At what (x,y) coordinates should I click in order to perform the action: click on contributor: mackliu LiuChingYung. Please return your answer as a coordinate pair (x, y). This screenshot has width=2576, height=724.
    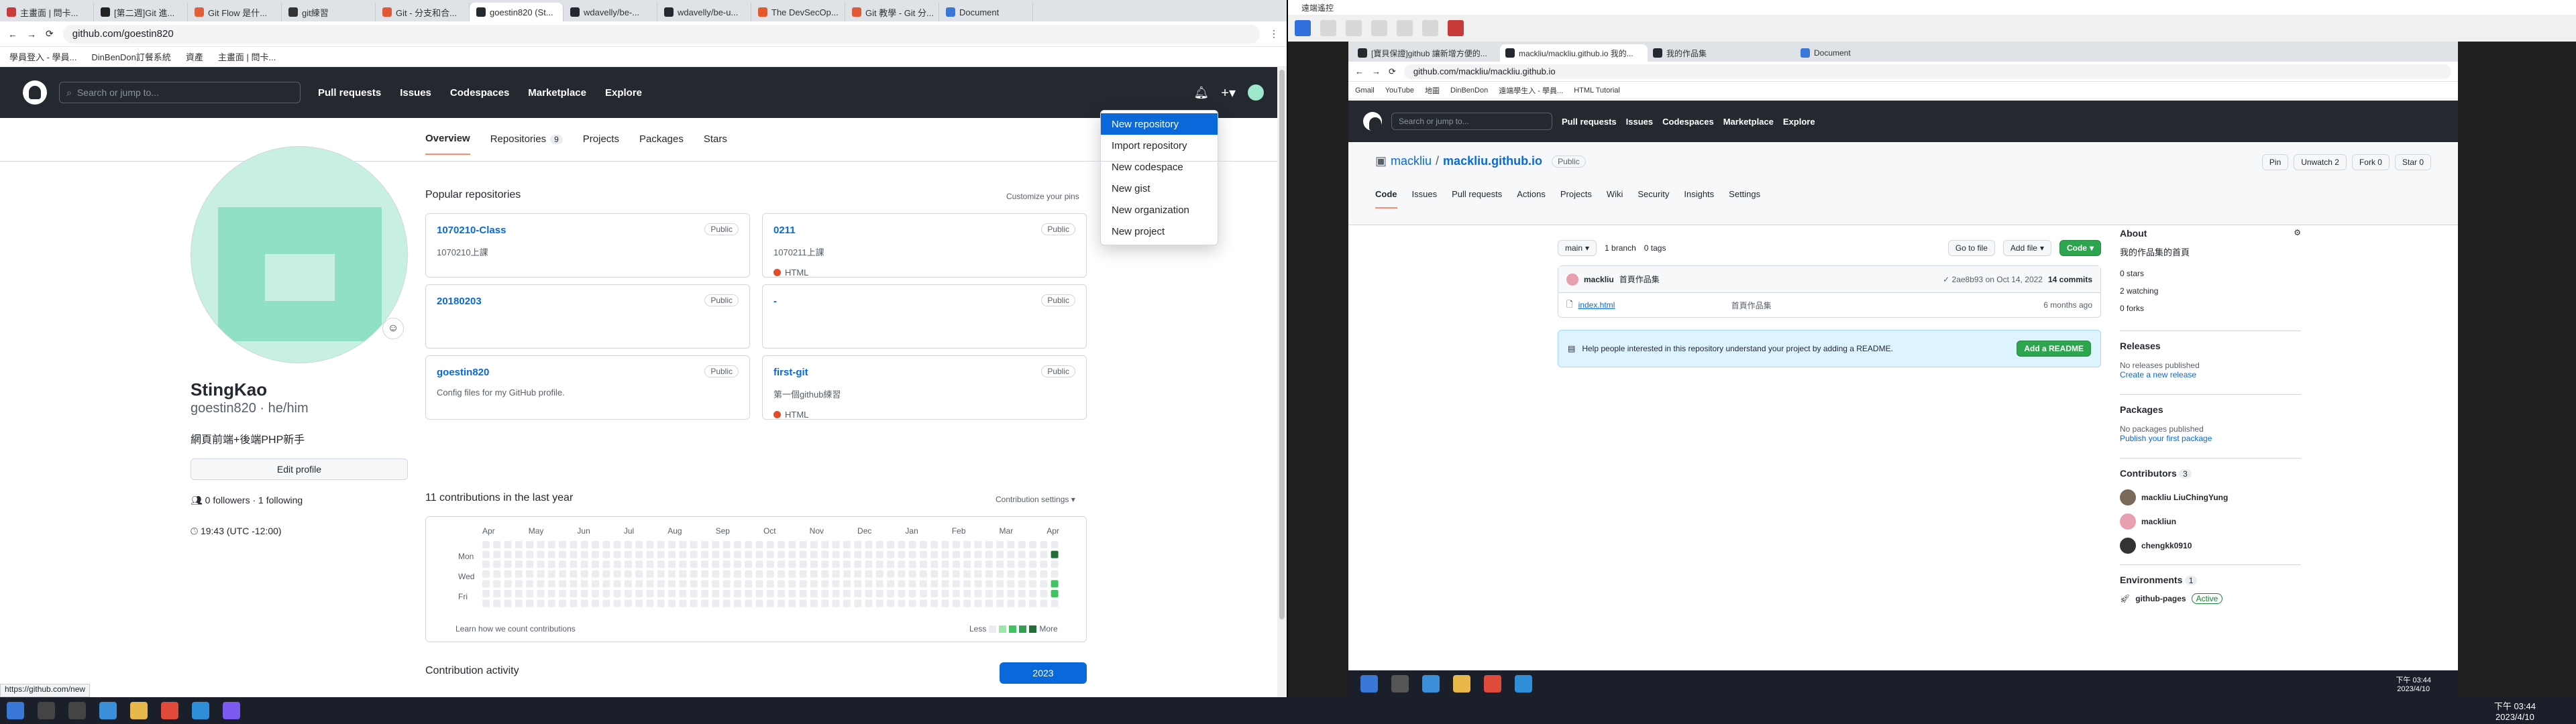
    Looking at the image, I should click on (2210, 497).